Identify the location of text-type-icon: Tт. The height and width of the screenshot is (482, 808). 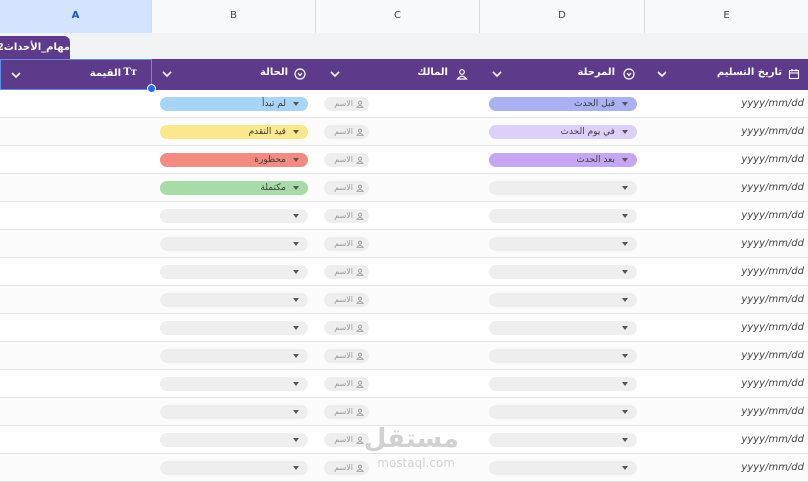
(130, 72).